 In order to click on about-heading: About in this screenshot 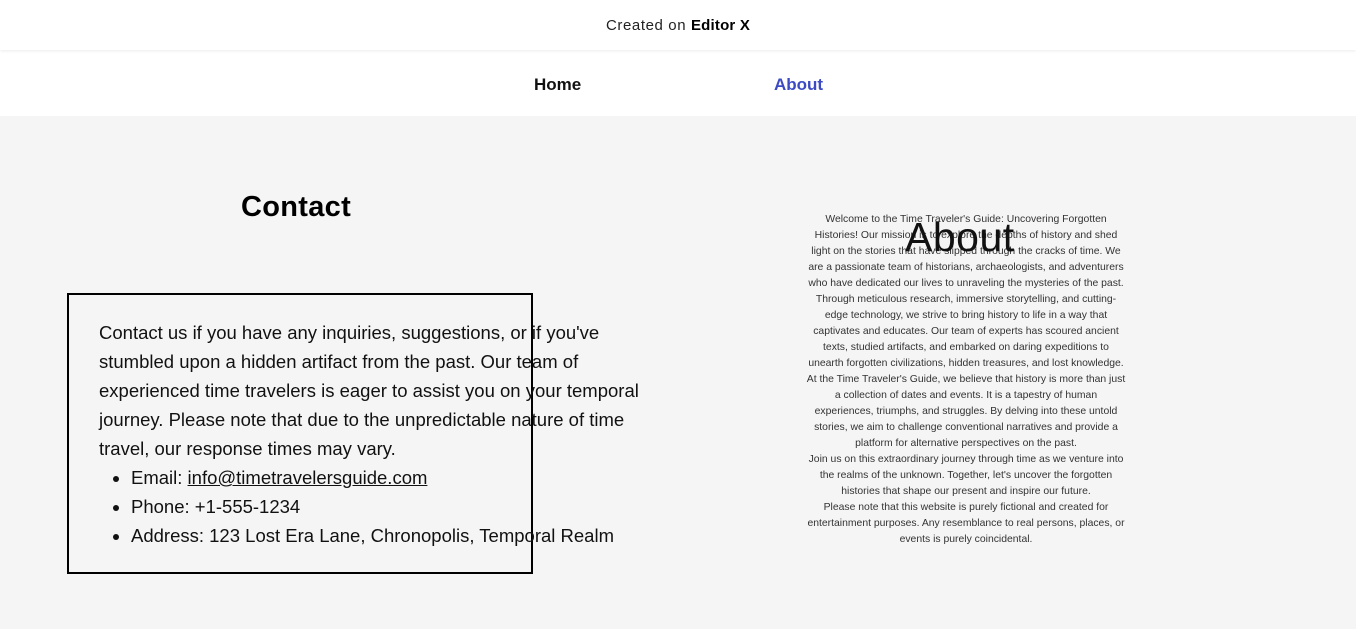, I will do `click(960, 237)`.